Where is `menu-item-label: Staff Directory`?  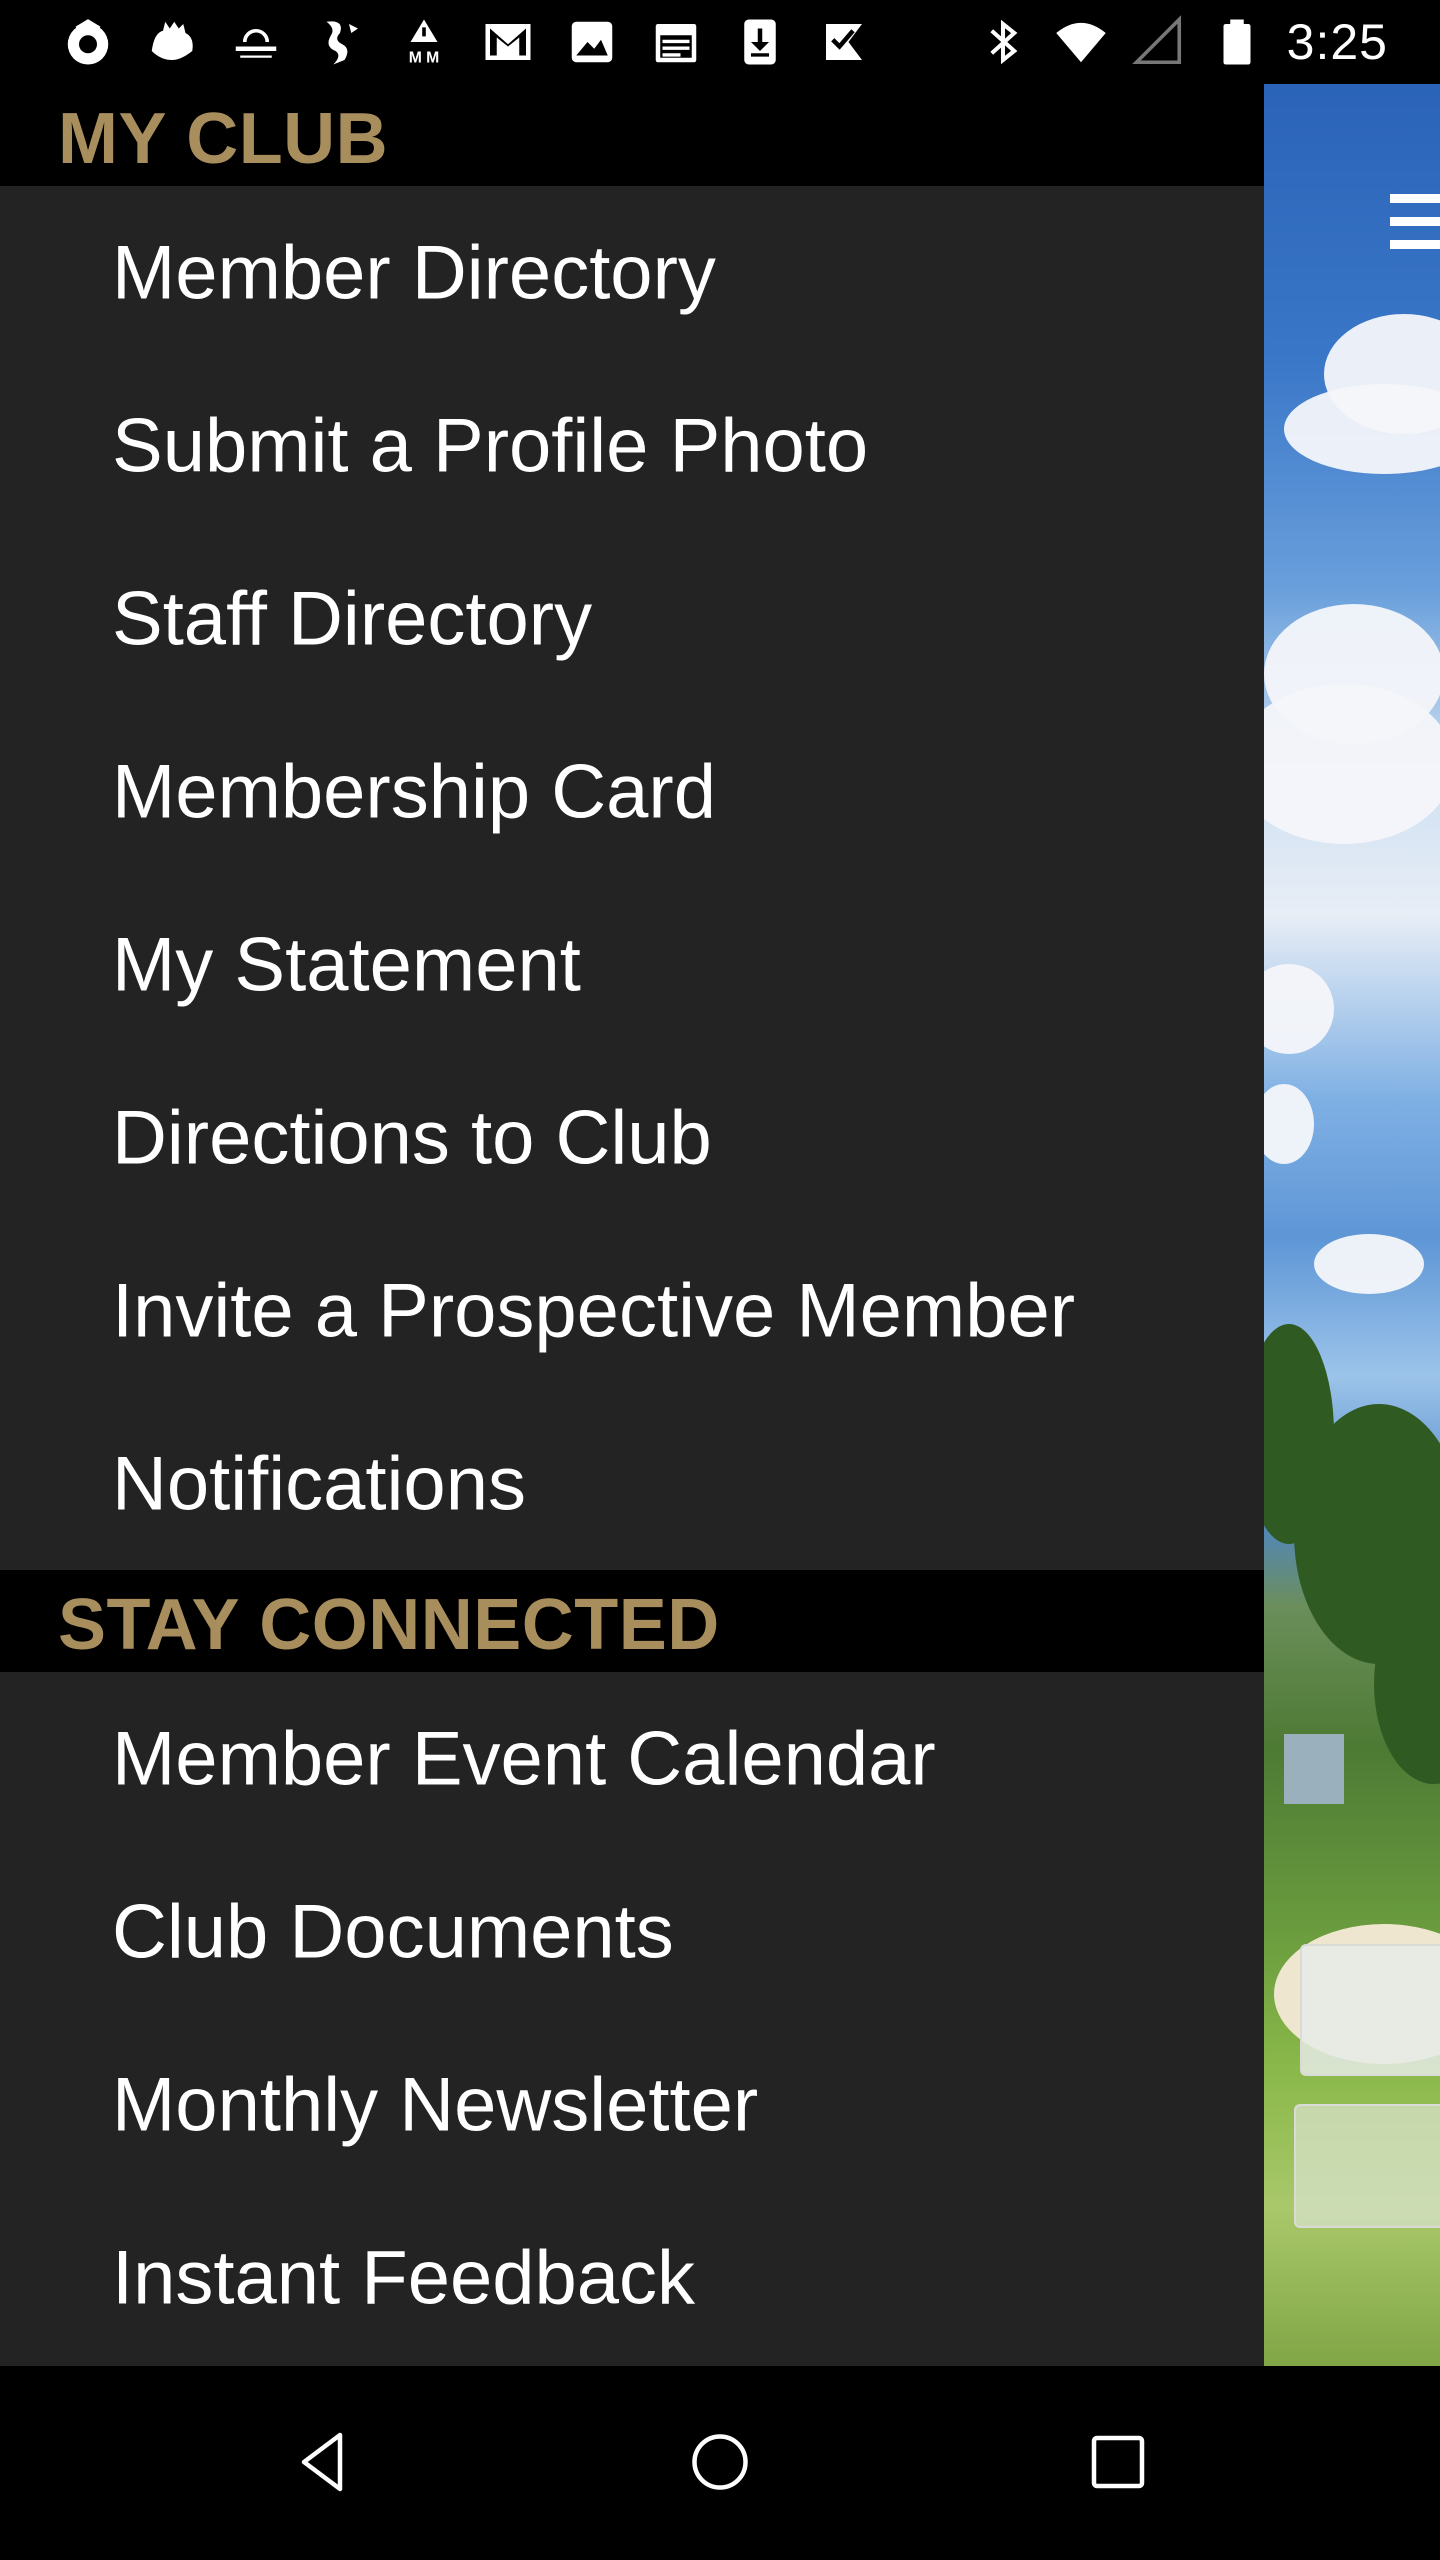
menu-item-label: Staff Directory is located at coordinates (352, 618).